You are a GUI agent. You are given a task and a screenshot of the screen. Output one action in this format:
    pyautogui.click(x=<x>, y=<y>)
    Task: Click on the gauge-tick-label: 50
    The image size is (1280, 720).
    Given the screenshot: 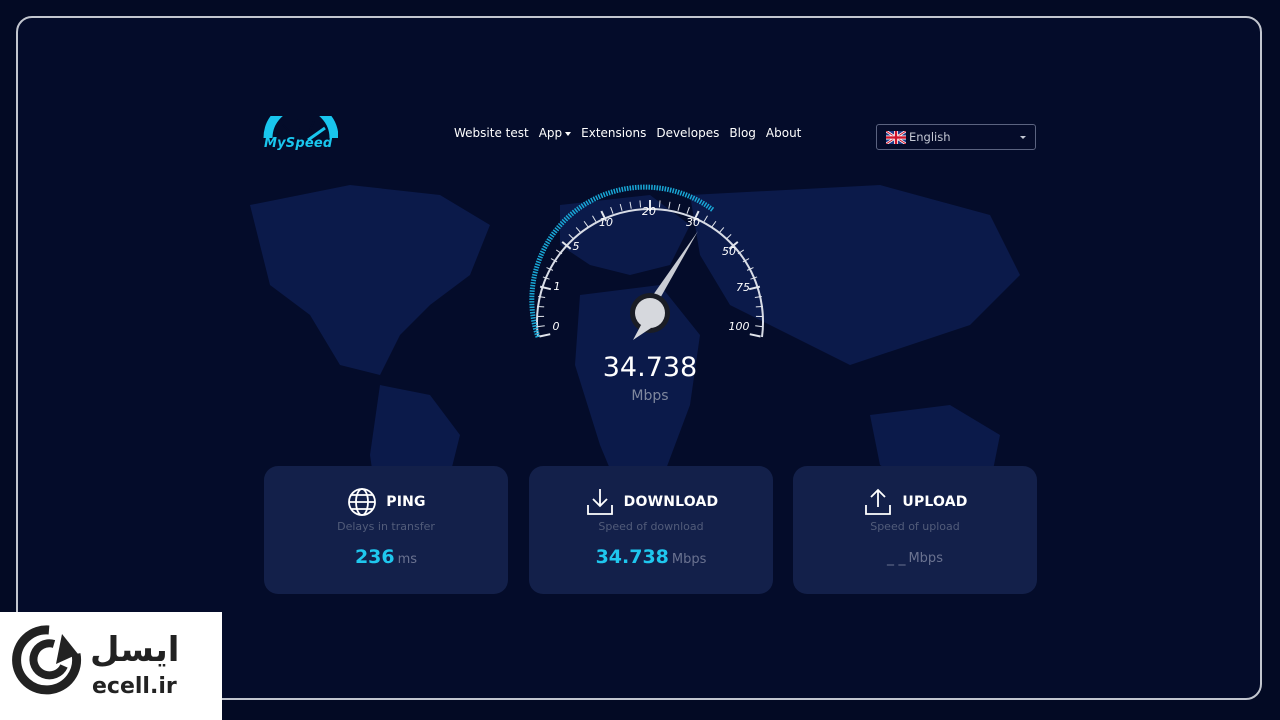 What is the action you would take?
    pyautogui.click(x=729, y=251)
    